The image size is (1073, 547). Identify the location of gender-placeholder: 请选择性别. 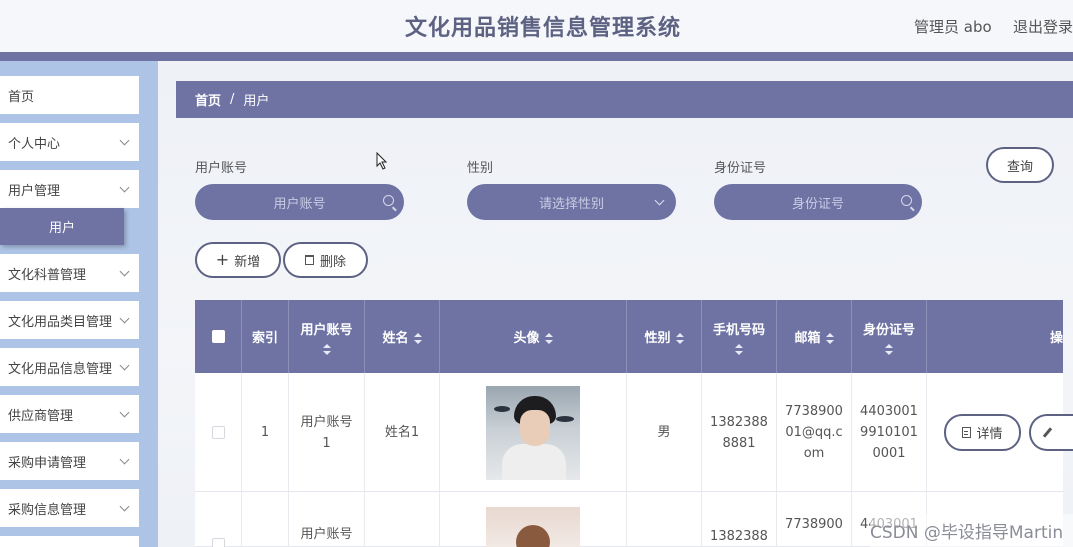
(571, 204).